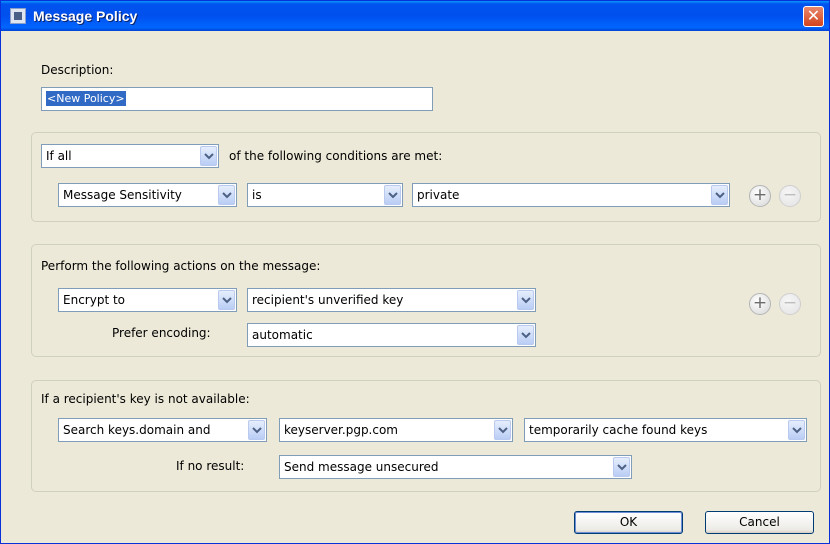 This screenshot has width=830, height=544. Describe the element at coordinates (618, 430) in the screenshot. I see `key-cache-value: temporarily cache found keys` at that location.